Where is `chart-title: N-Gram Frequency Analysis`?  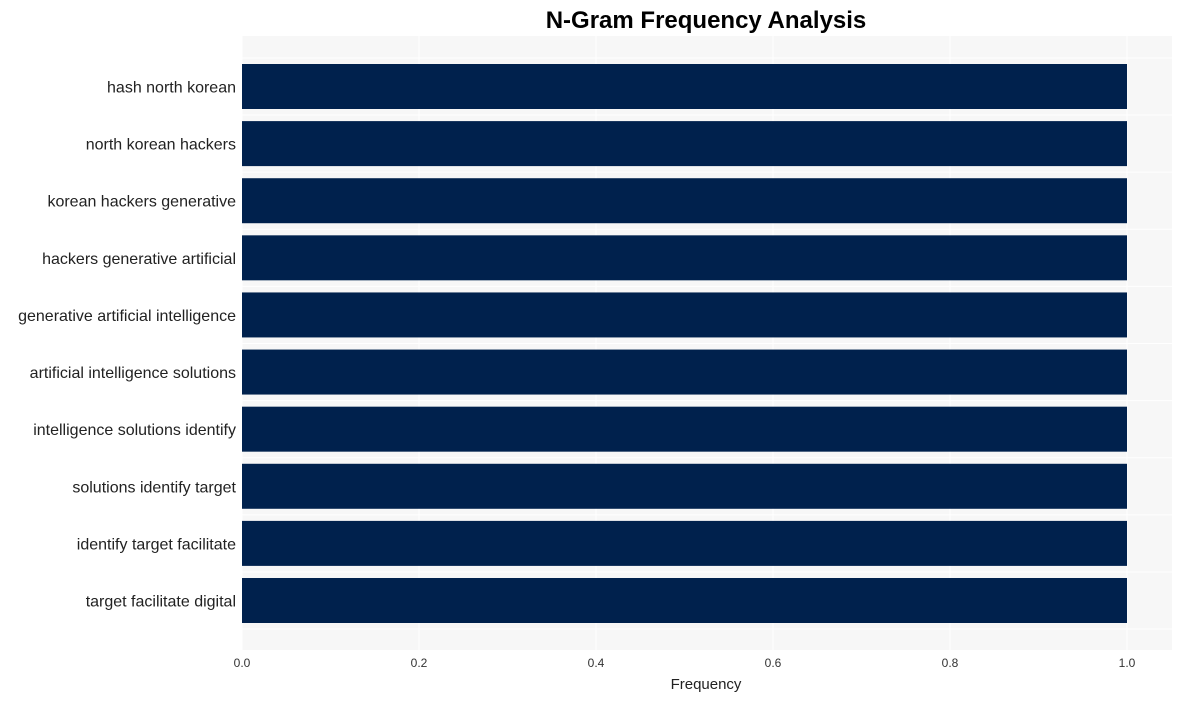
chart-title: N-Gram Frequency Analysis is located at coordinates (706, 20).